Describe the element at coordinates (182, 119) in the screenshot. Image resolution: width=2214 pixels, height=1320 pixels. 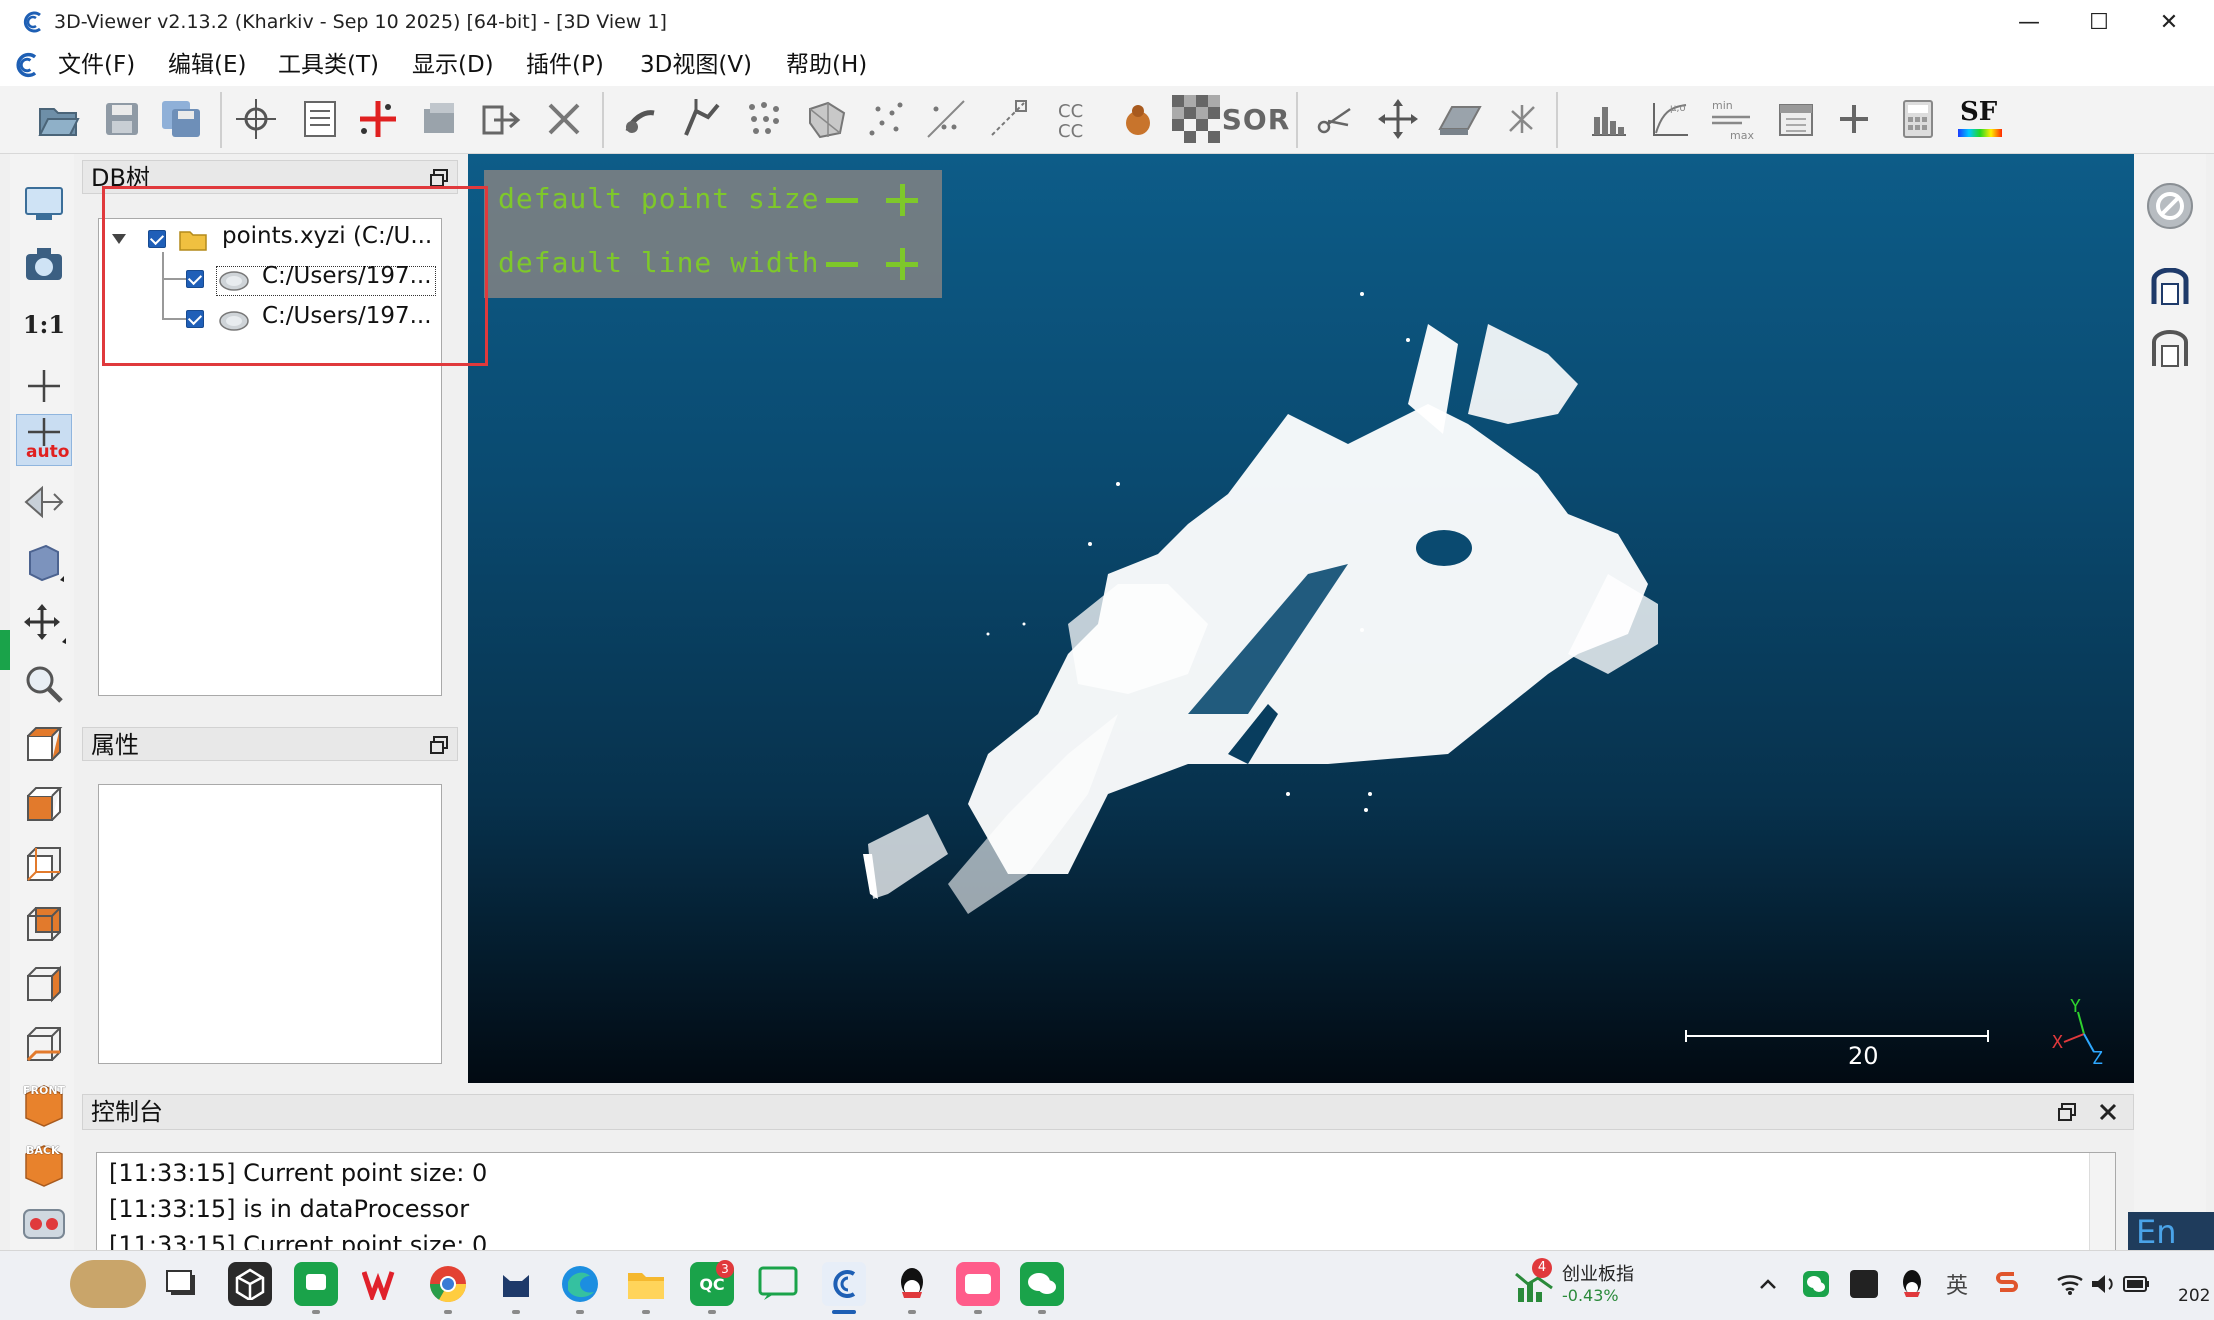
I see `save-all-icon` at that location.